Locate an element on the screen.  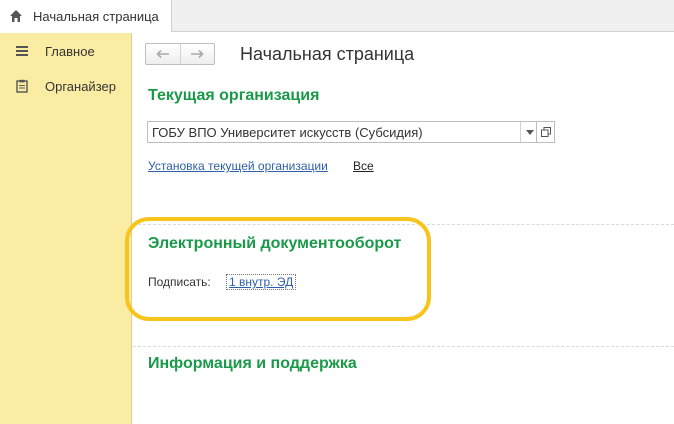
open-organization-button is located at coordinates (545, 132).